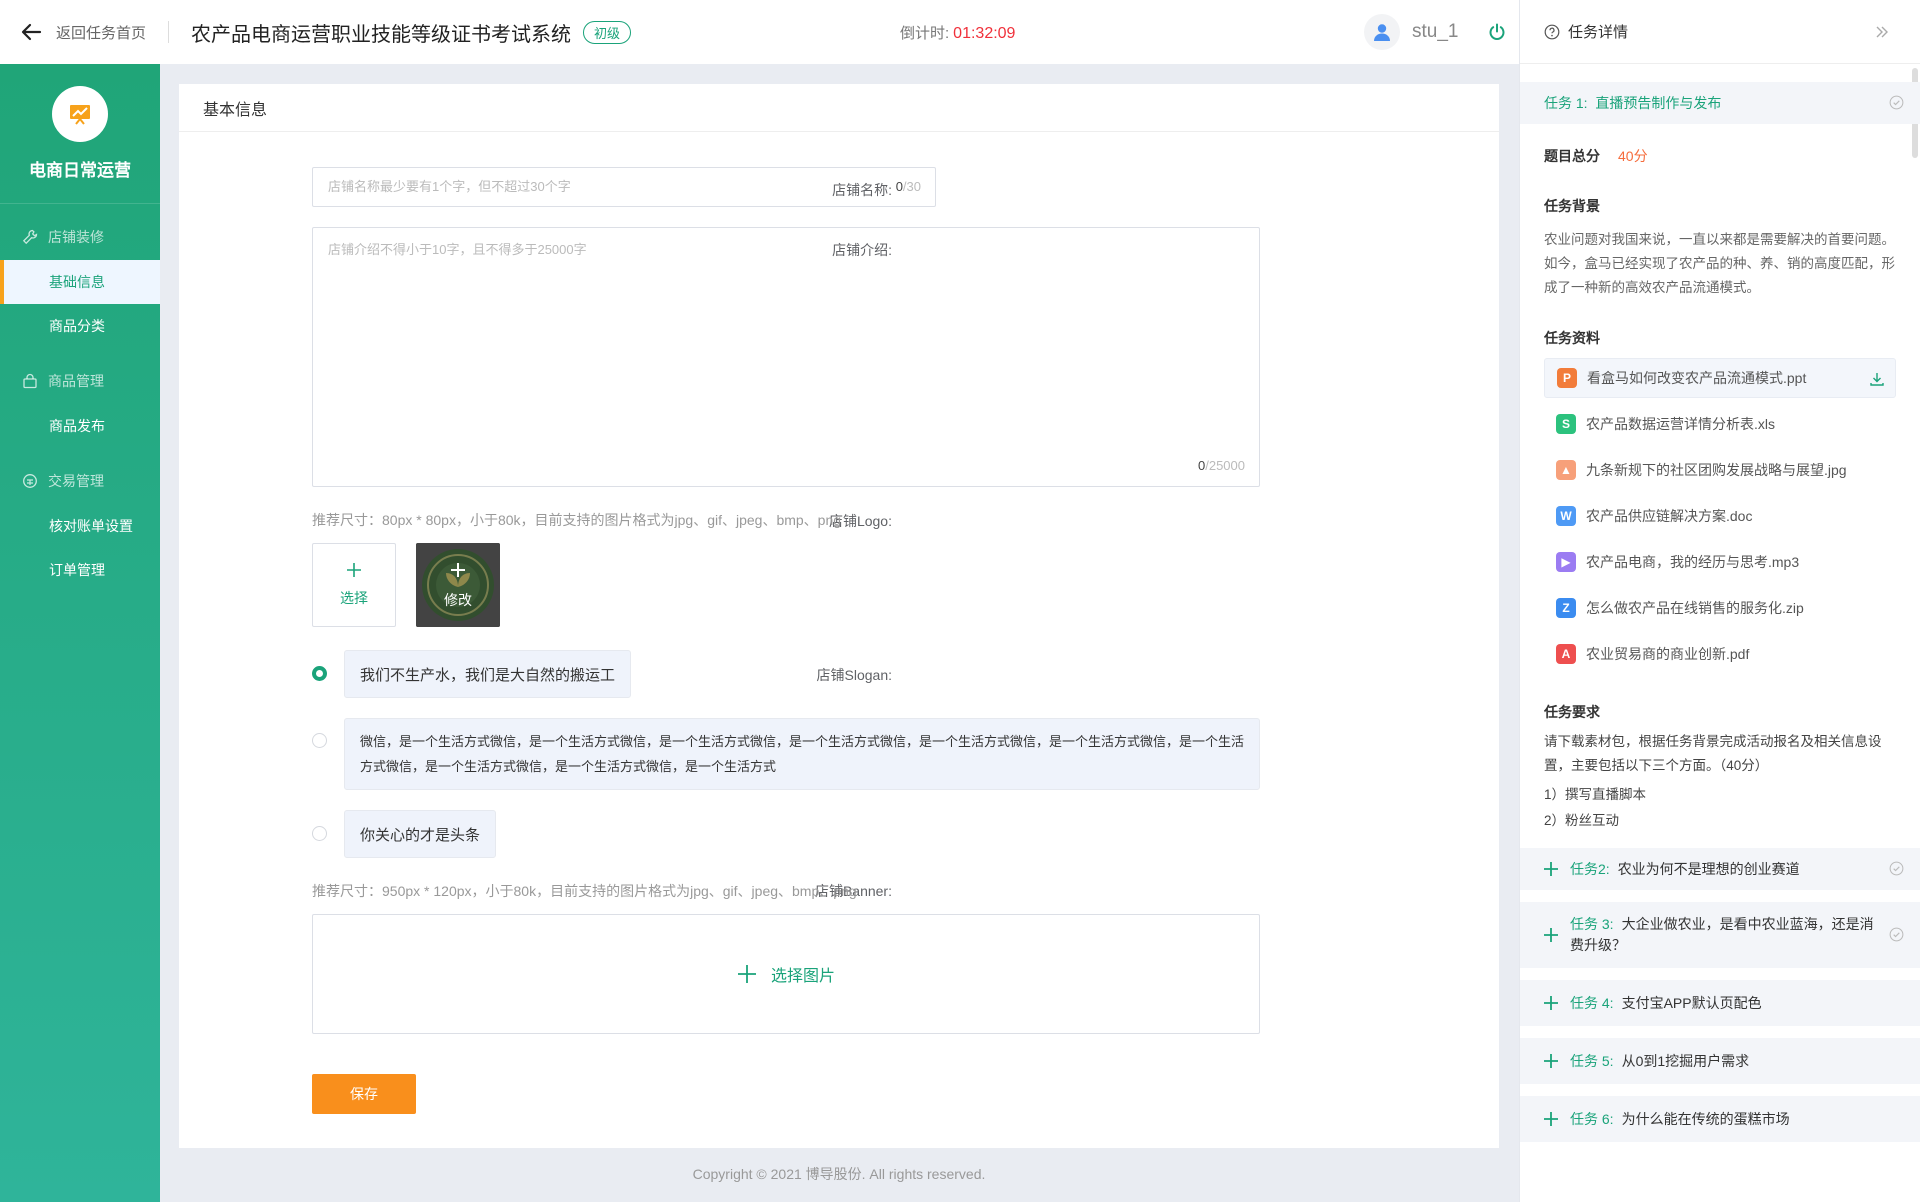  I want to click on sidebar-brand-name: 电商日常运营, so click(80, 170).